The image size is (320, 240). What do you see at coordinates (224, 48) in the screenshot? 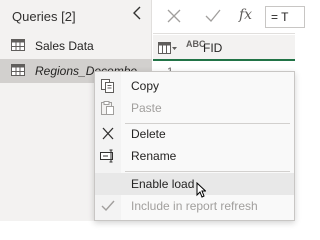
I see `grid-header: ABC FID` at bounding box center [224, 48].